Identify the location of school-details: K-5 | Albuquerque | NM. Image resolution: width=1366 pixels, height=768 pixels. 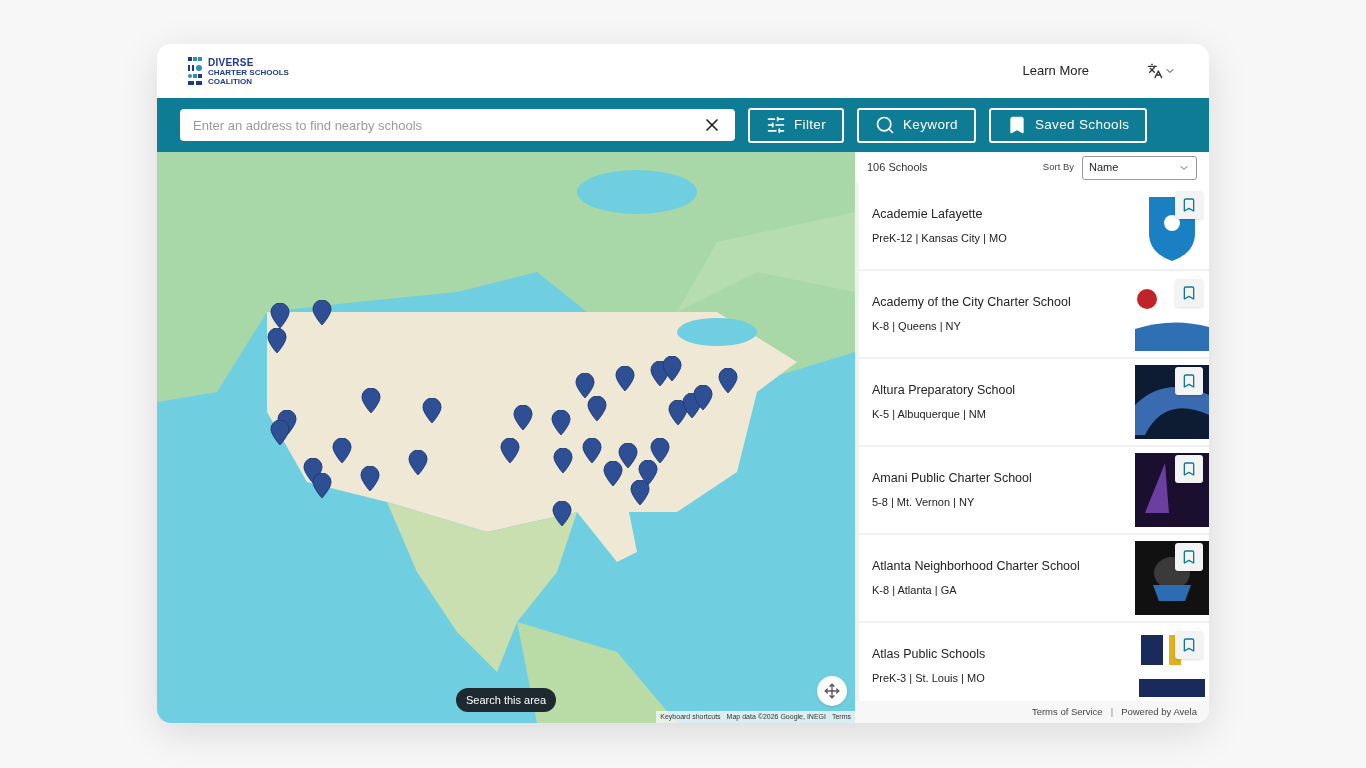
(929, 415).